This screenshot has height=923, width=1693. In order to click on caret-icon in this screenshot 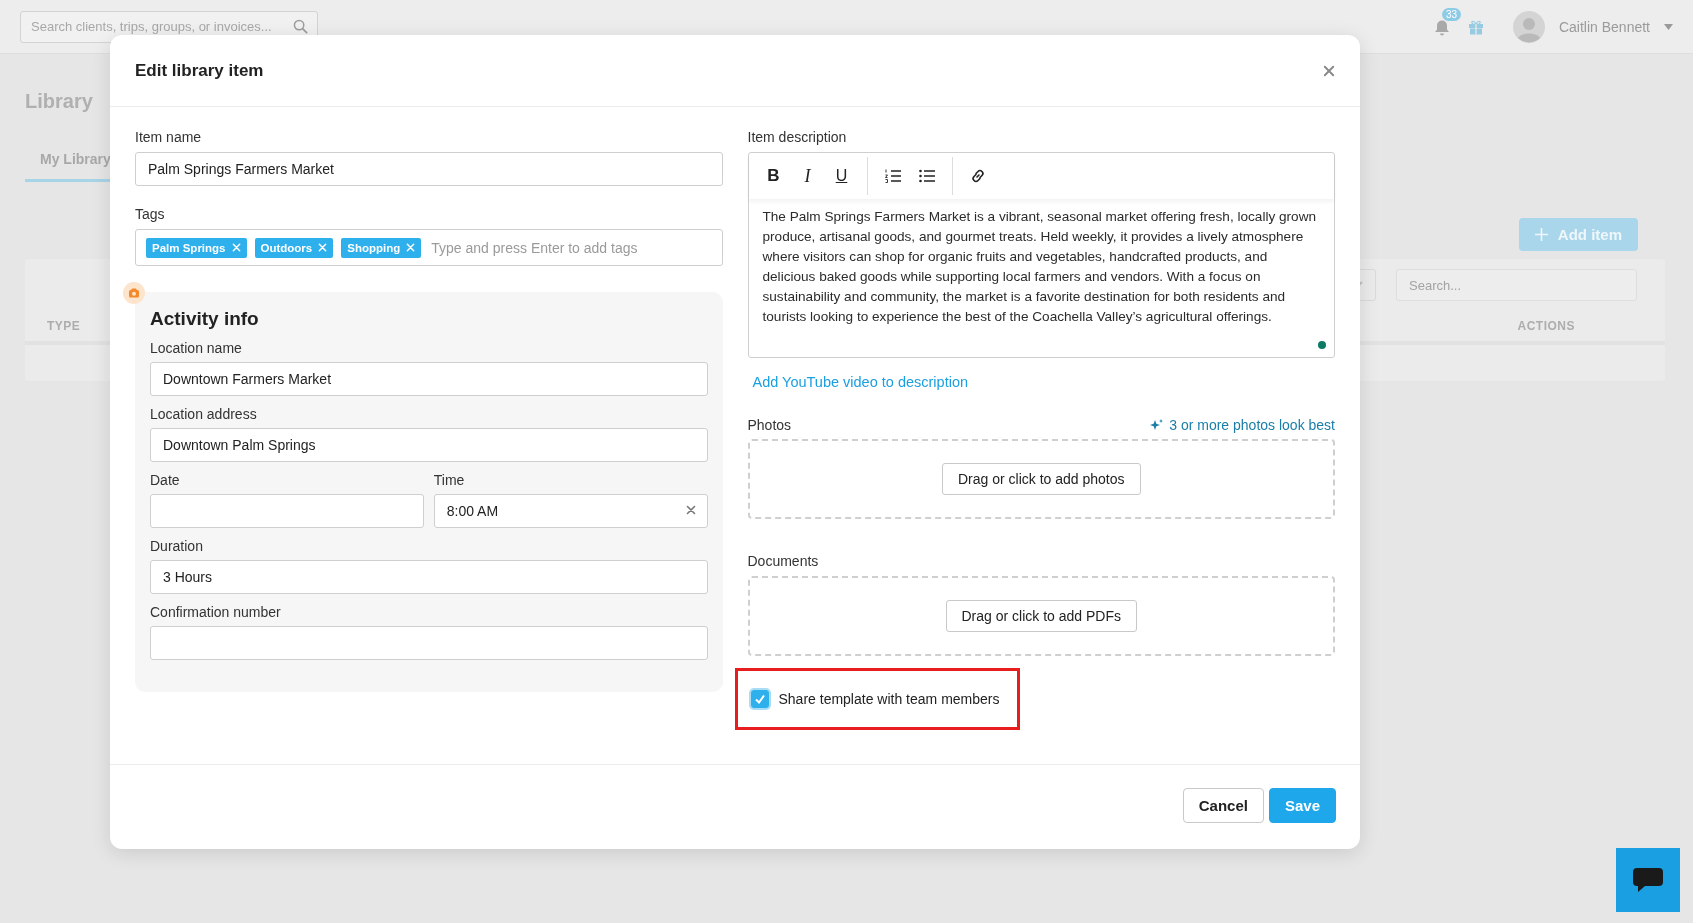, I will do `click(1668, 26)`.